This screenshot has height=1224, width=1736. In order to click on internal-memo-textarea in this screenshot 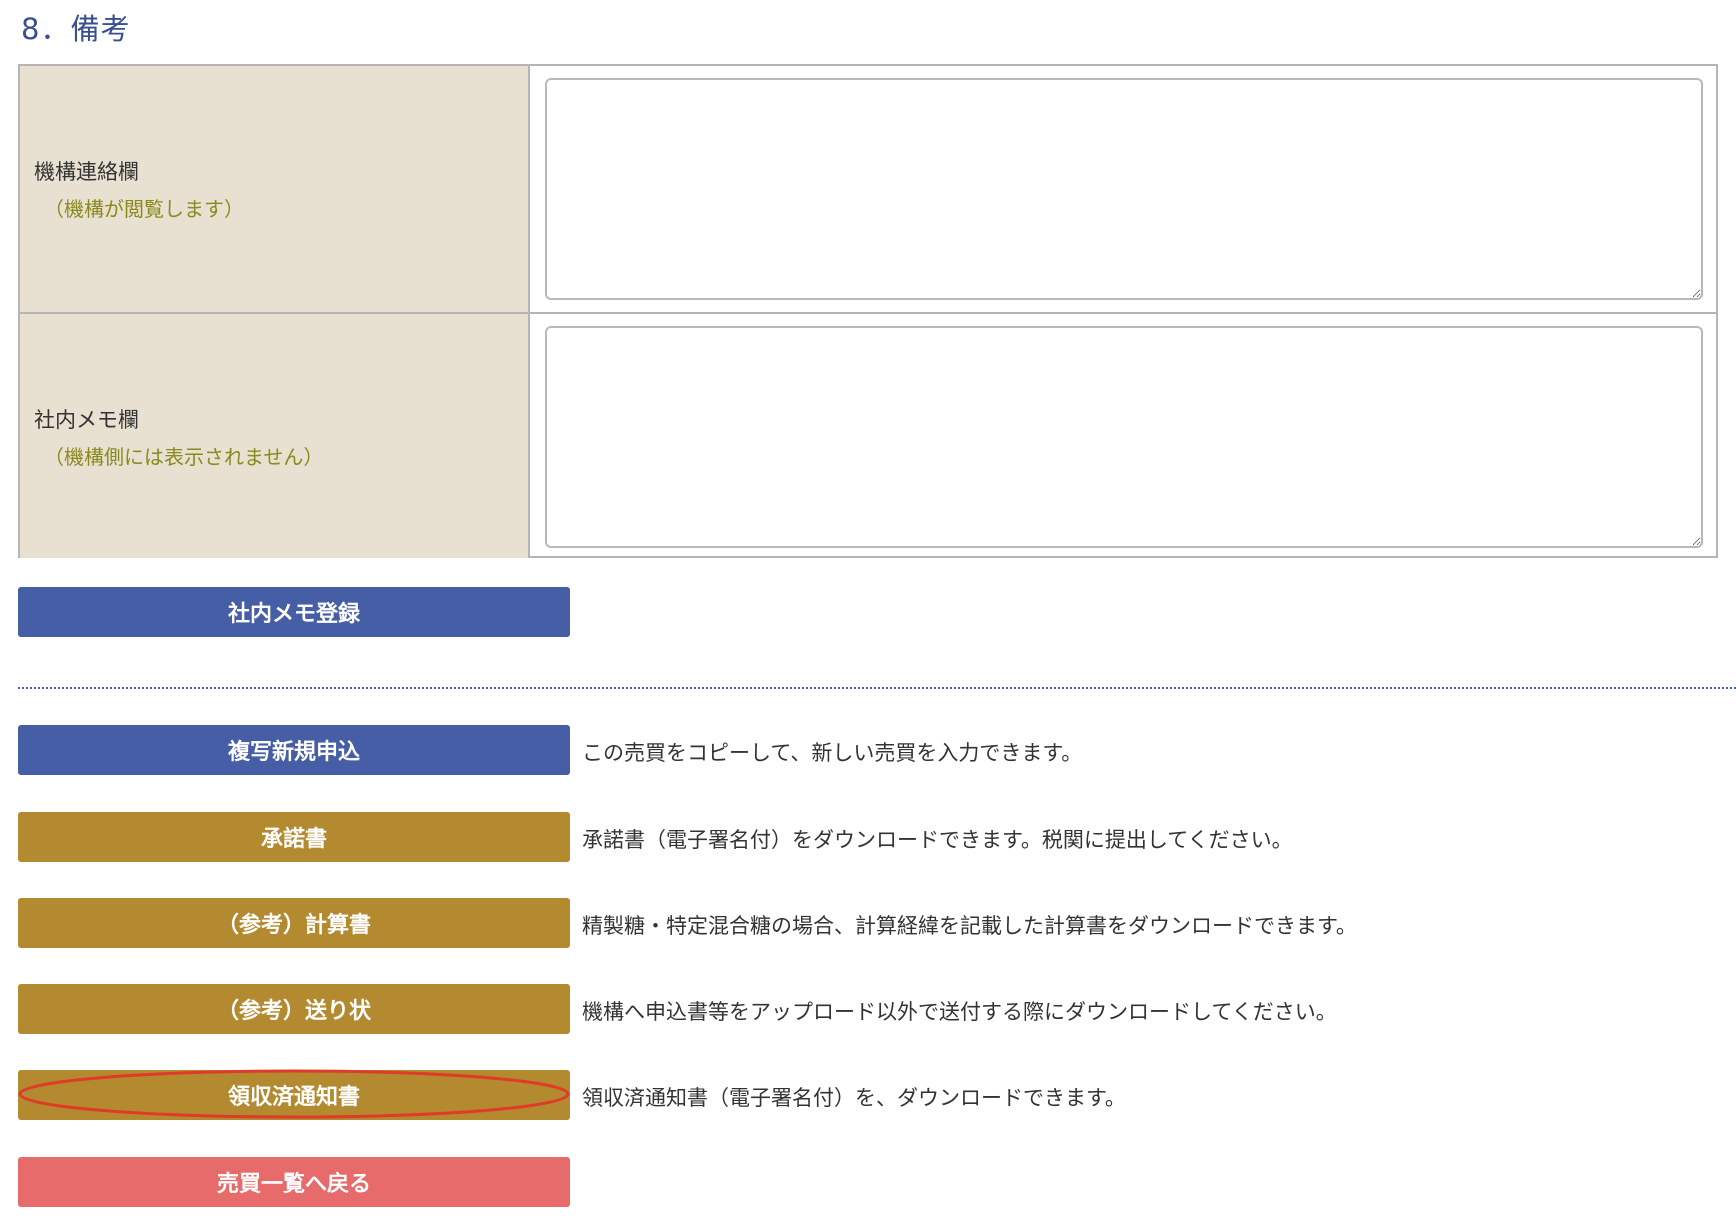, I will do `click(1124, 437)`.